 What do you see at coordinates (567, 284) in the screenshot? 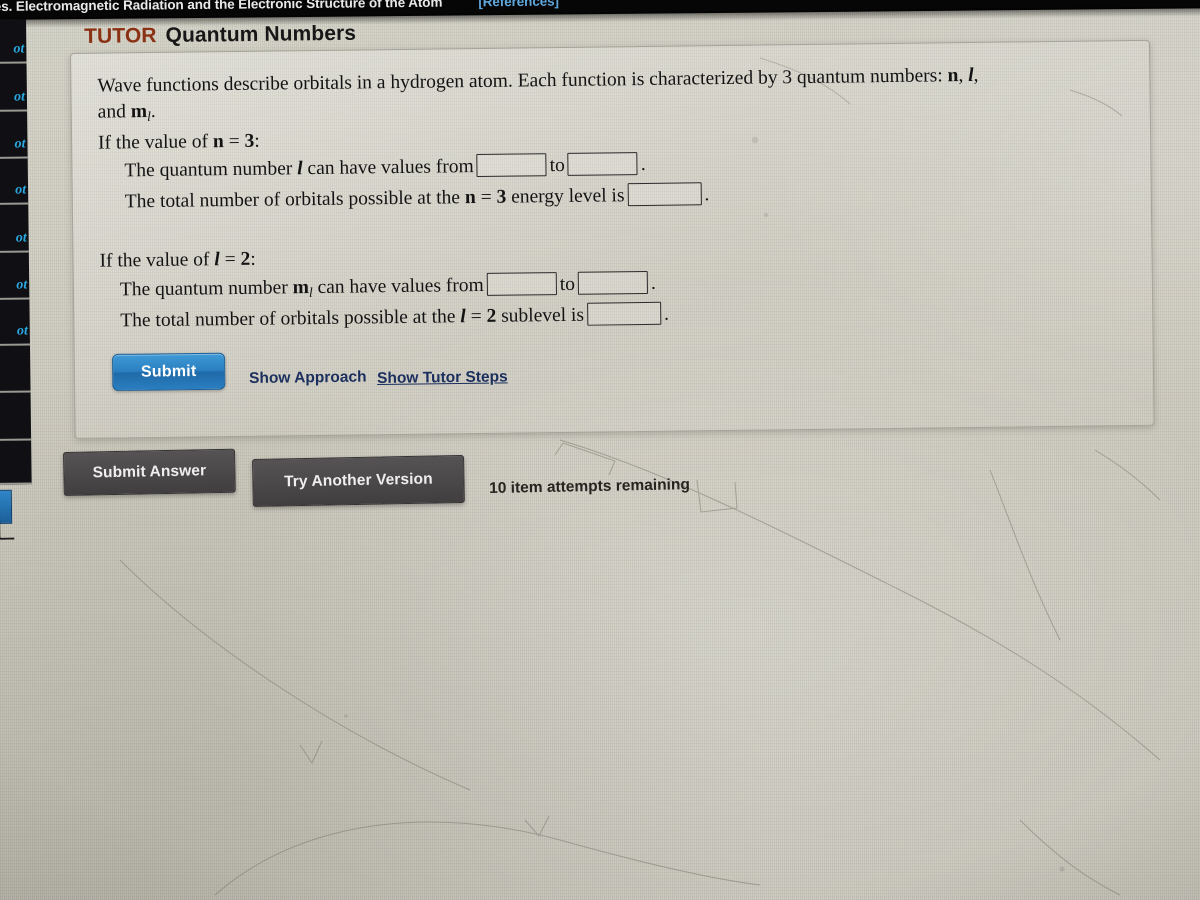
I see `question-ml-range-to: to` at bounding box center [567, 284].